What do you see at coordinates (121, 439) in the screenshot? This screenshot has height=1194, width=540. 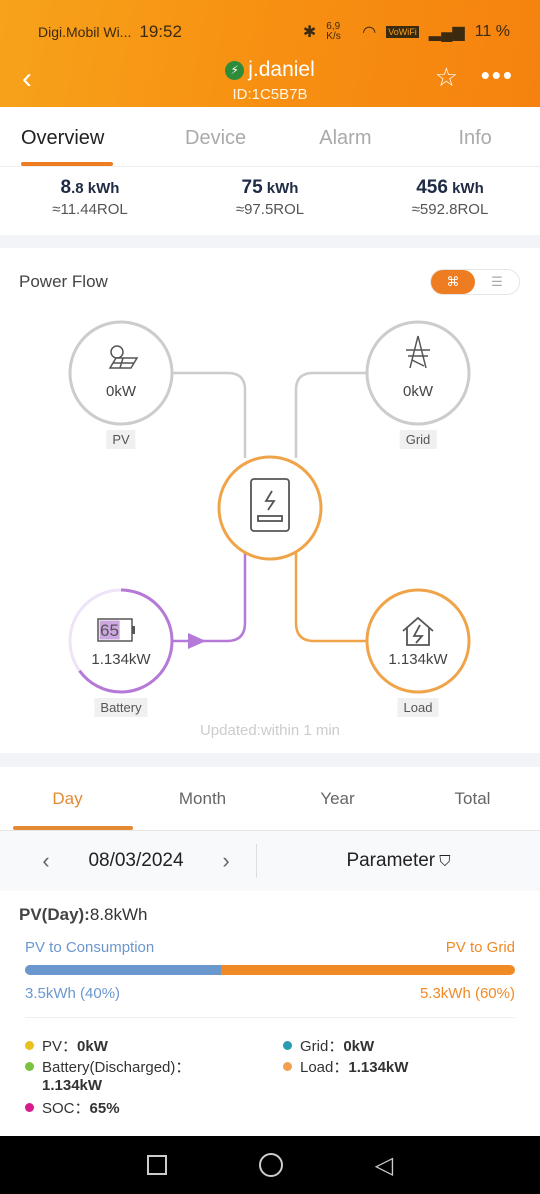 I see `pv-label: PV` at bounding box center [121, 439].